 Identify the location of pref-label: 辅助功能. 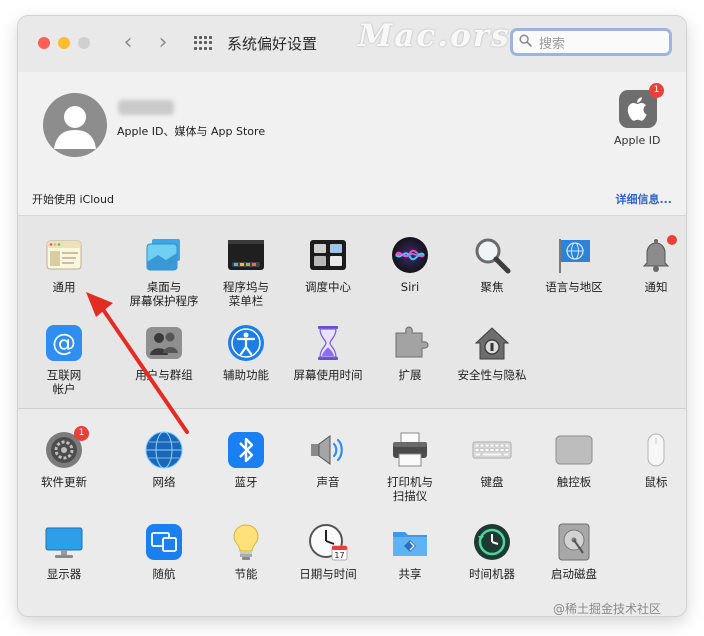
(246, 375).